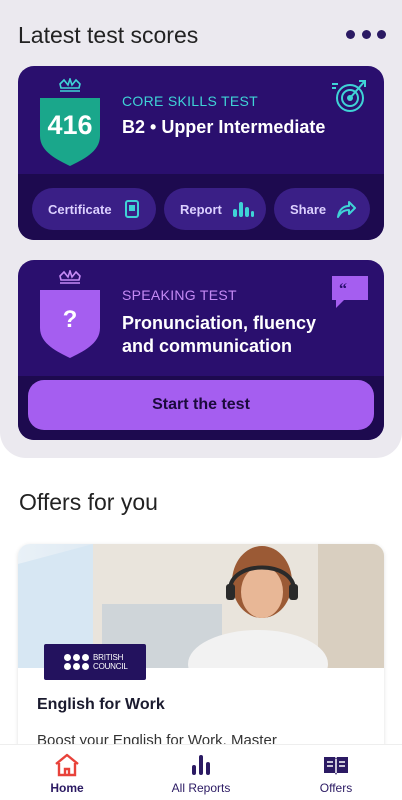  I want to click on target-icon, so click(348, 96).